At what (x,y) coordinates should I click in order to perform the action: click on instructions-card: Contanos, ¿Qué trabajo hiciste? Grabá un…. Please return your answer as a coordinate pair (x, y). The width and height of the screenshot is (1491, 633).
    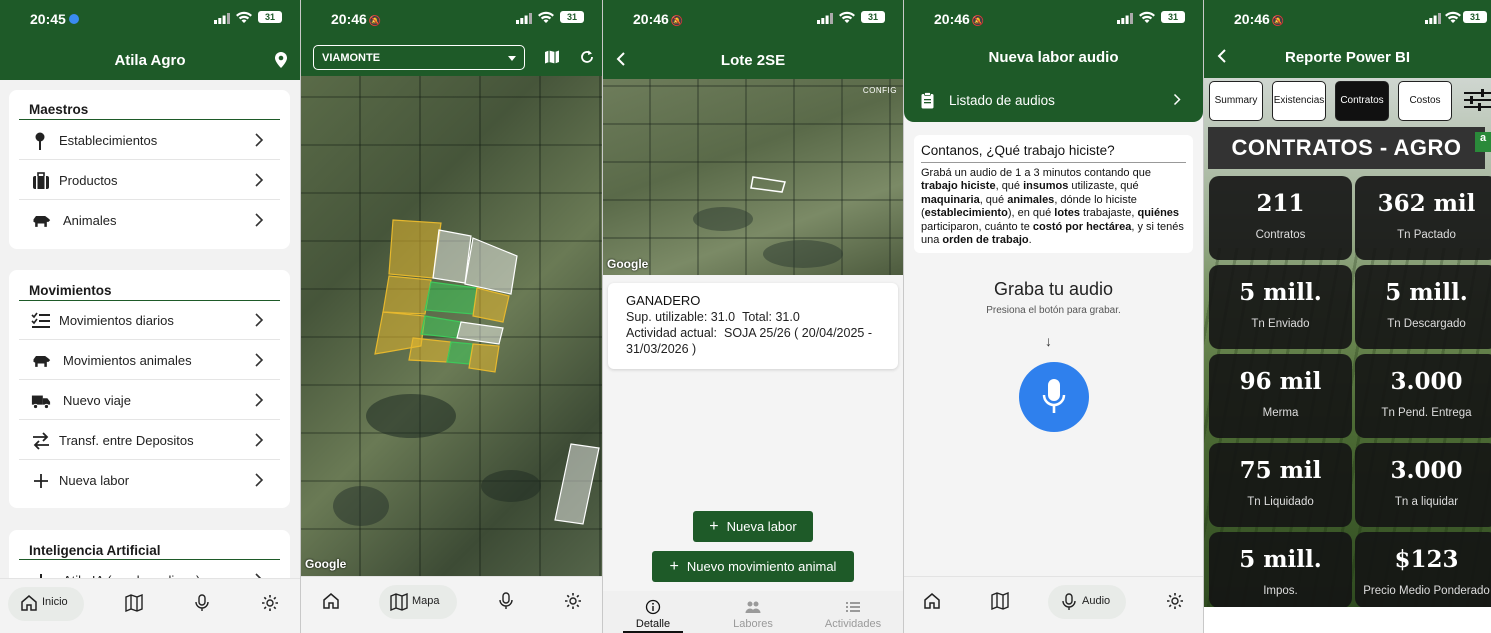
    Looking at the image, I should click on (1053, 194).